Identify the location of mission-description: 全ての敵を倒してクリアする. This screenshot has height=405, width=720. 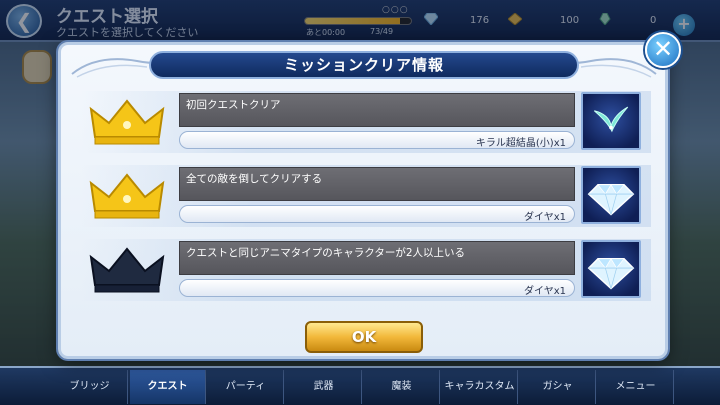
(377, 184).